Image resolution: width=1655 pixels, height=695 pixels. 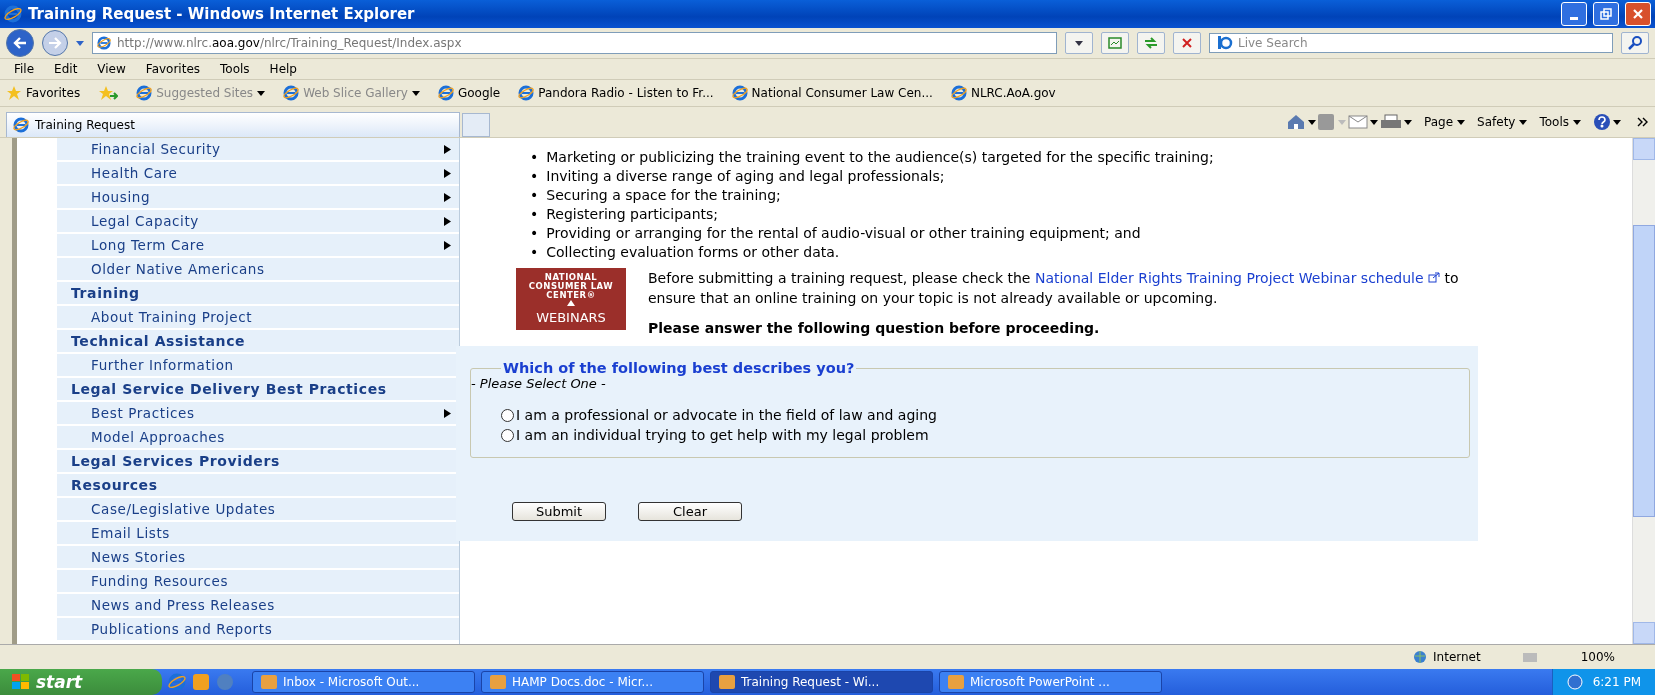 What do you see at coordinates (571, 303) in the screenshot?
I see `logo-triangle-icon` at bounding box center [571, 303].